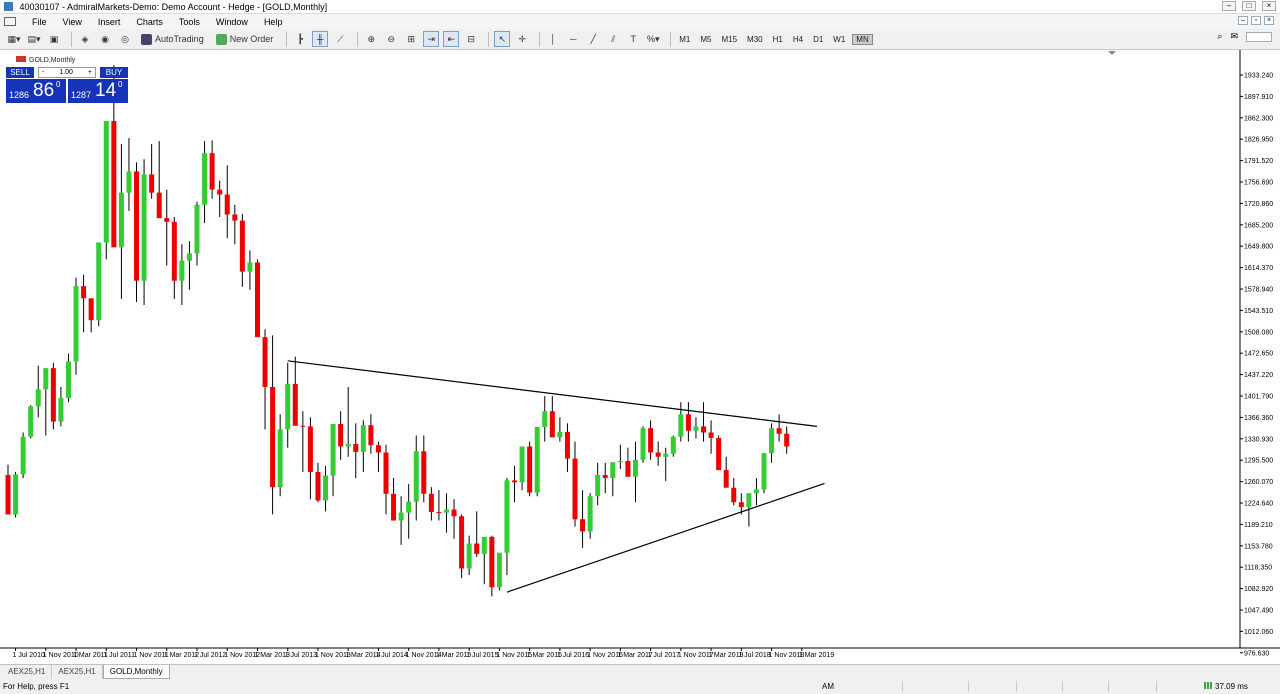 The width and height of the screenshot is (1280, 694). I want to click on trendline-icon: ╱, so click(593, 39).